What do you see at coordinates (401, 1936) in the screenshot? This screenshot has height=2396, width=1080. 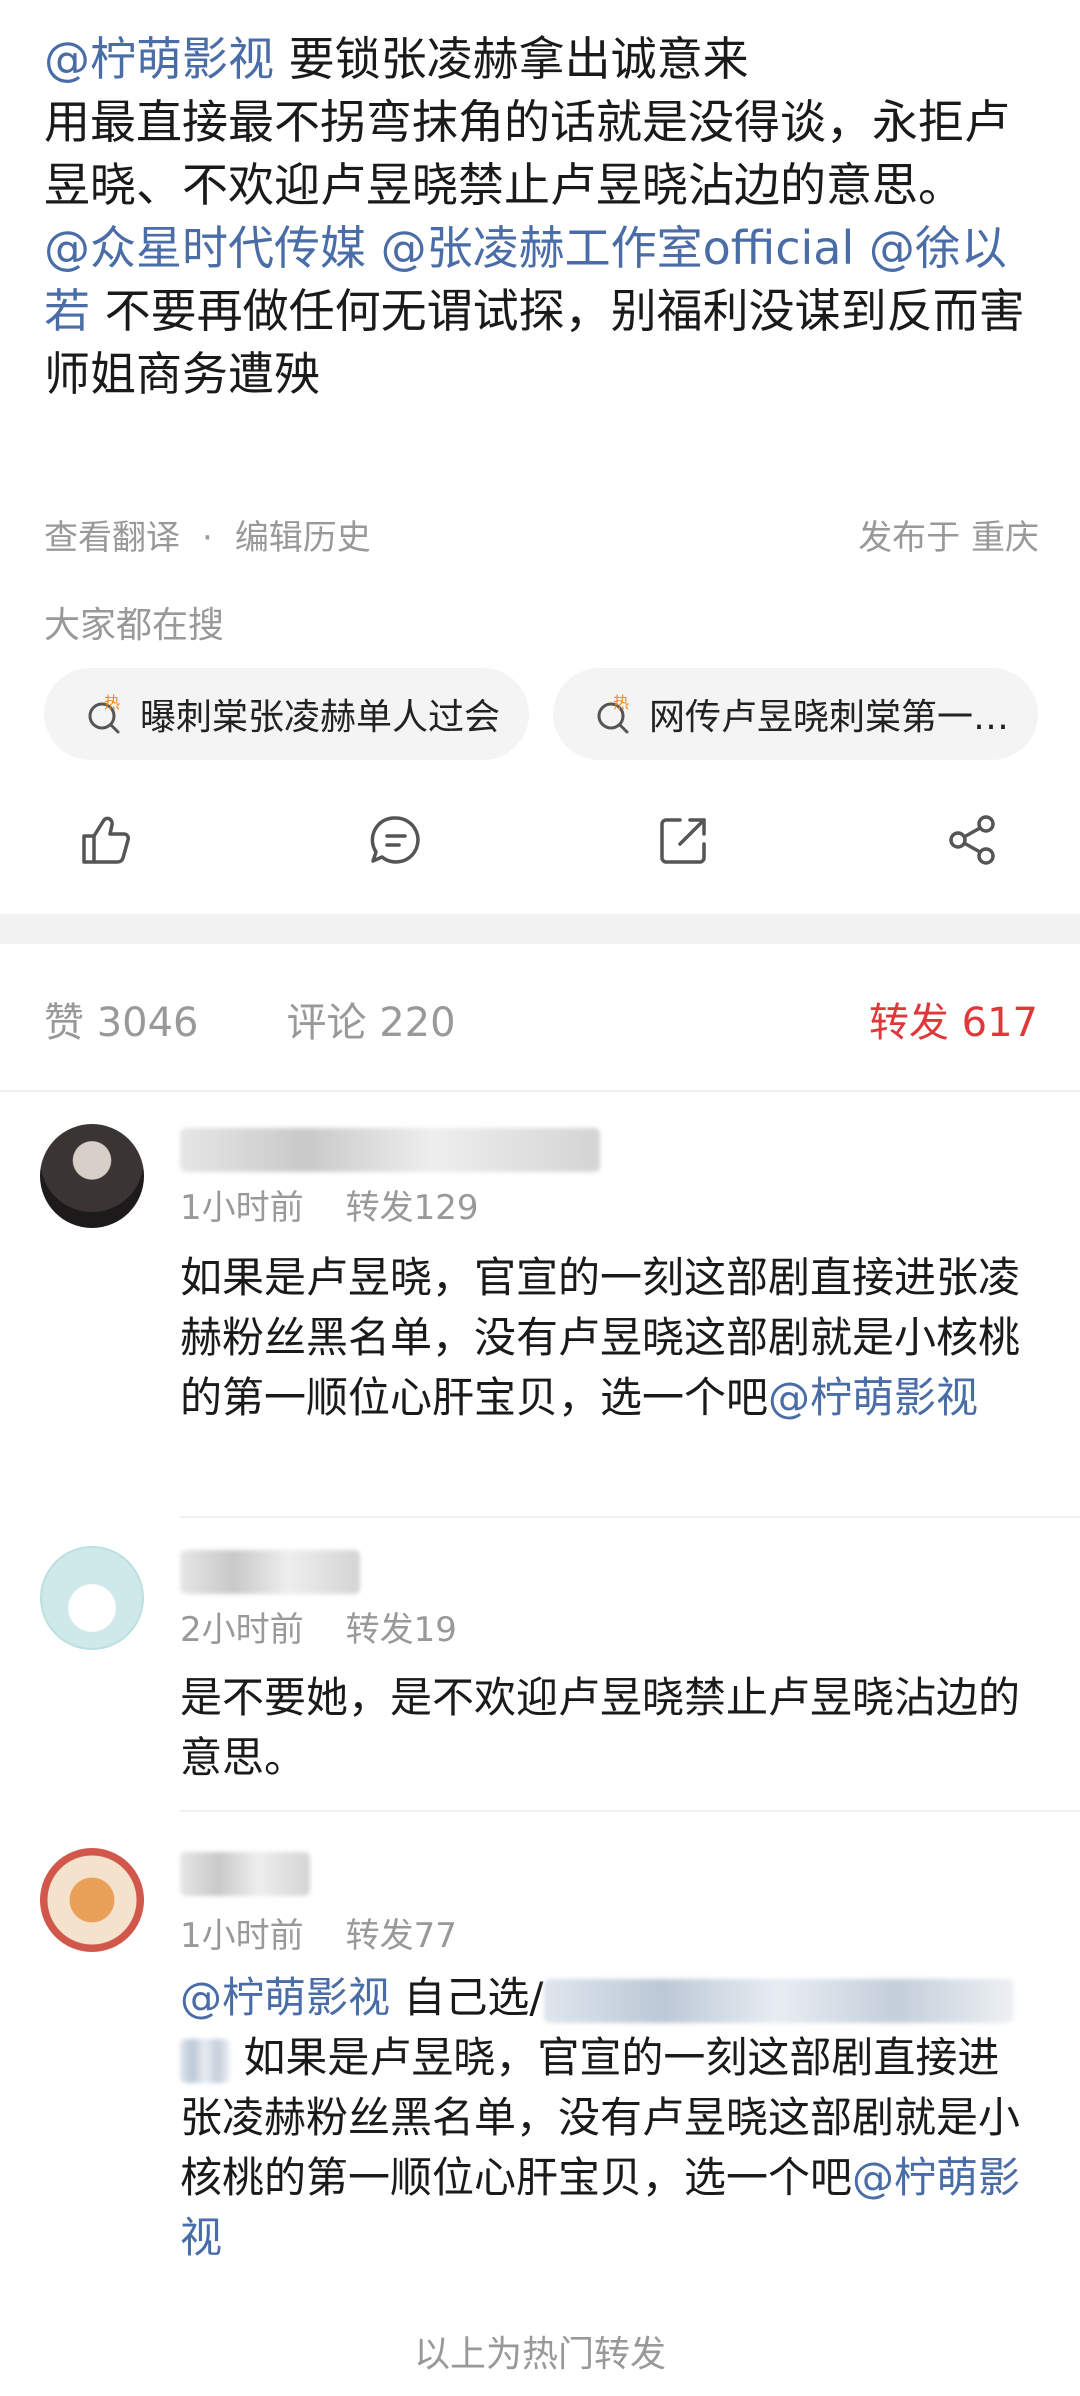 I see `repost-count: 转发77` at bounding box center [401, 1936].